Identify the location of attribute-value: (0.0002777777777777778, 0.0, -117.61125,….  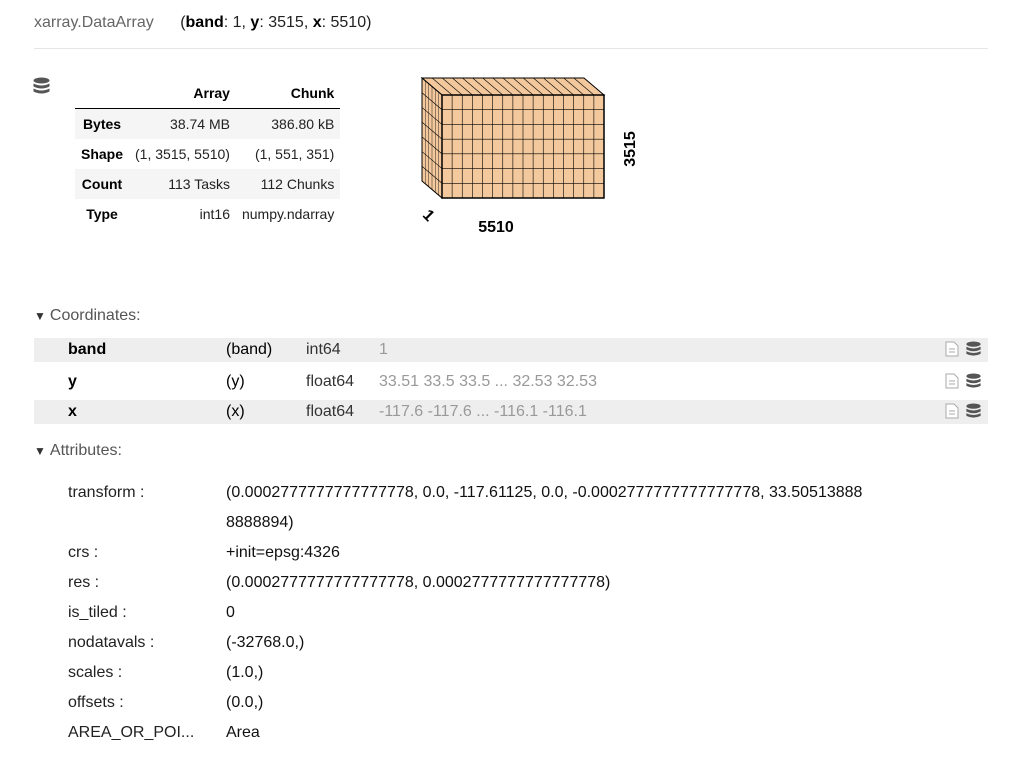
(544, 507).